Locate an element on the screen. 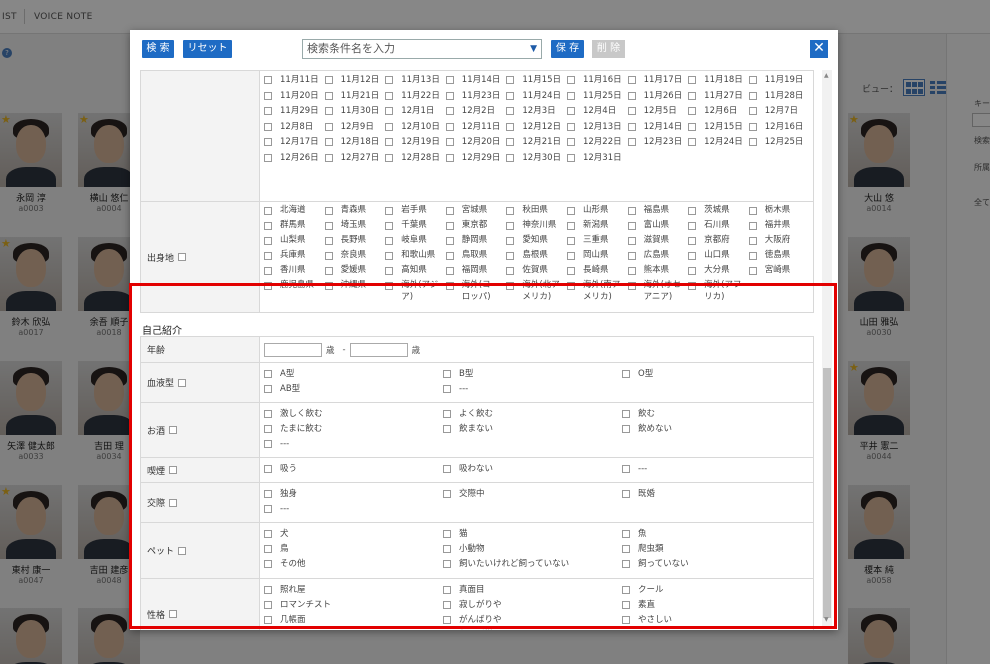 This screenshot has height=664, width=990. birthplace-option: 海外(ヨーロッパ) is located at coordinates (476, 292).